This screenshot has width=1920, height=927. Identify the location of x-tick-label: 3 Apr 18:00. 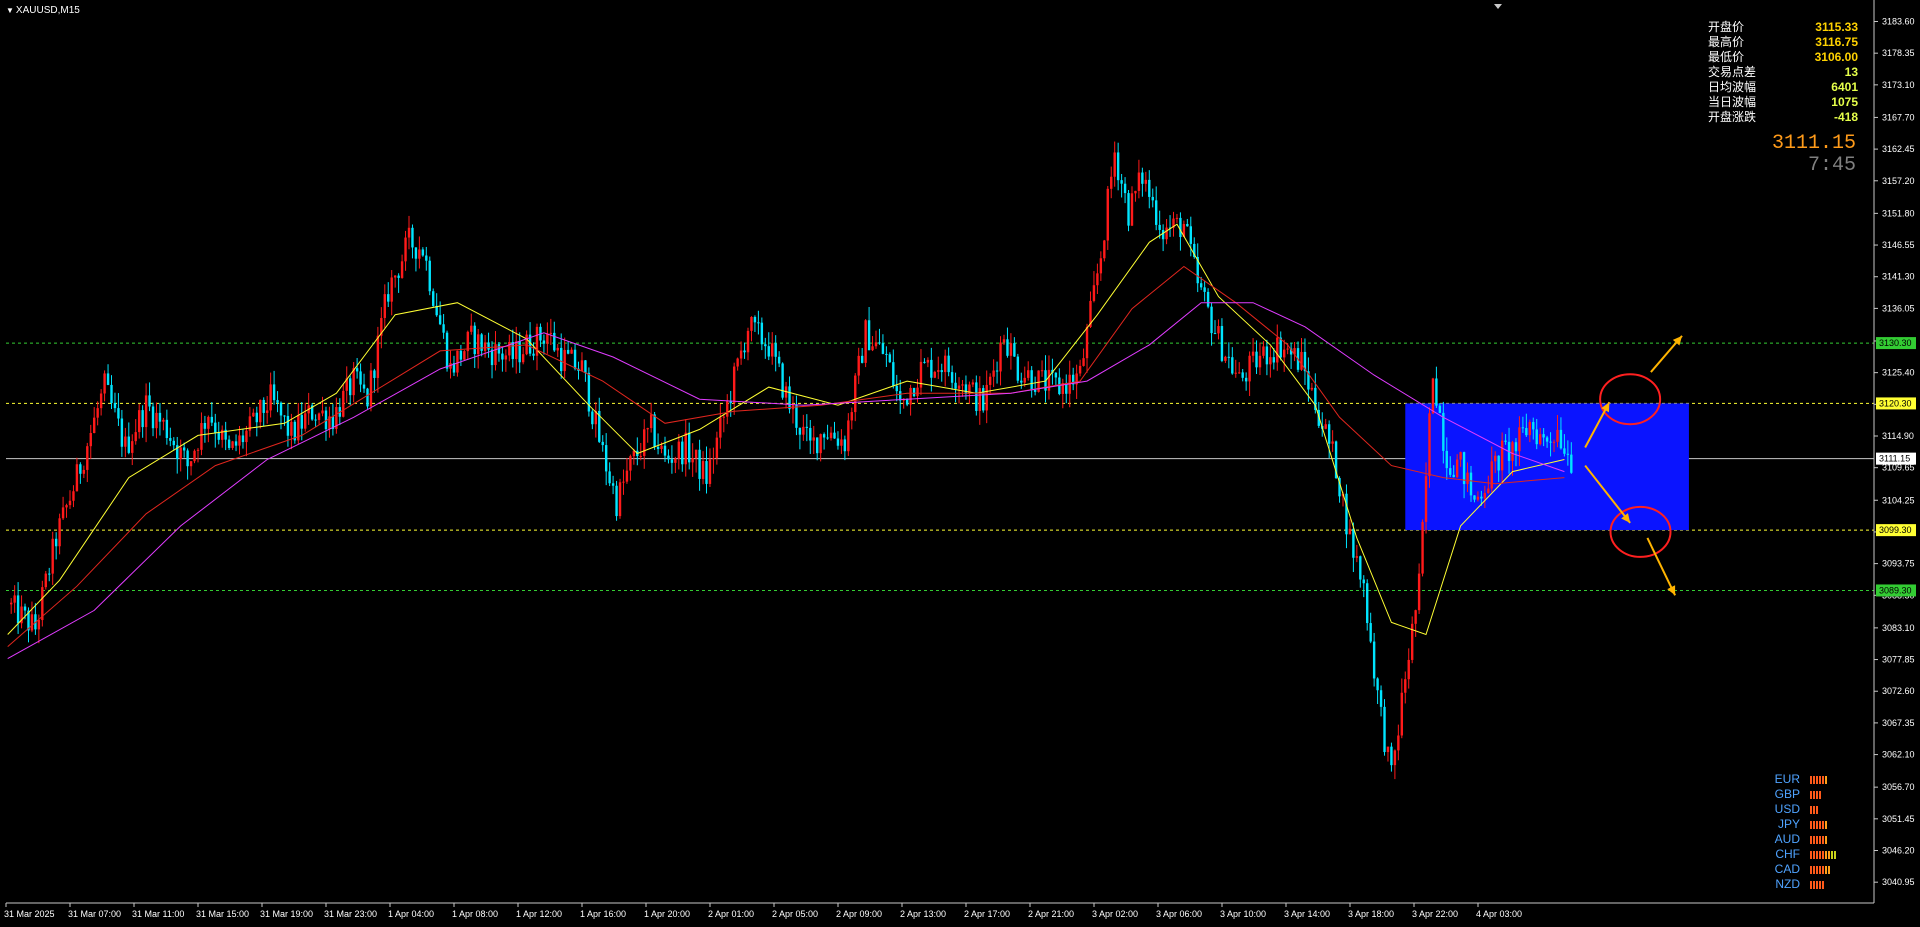
(1371, 914).